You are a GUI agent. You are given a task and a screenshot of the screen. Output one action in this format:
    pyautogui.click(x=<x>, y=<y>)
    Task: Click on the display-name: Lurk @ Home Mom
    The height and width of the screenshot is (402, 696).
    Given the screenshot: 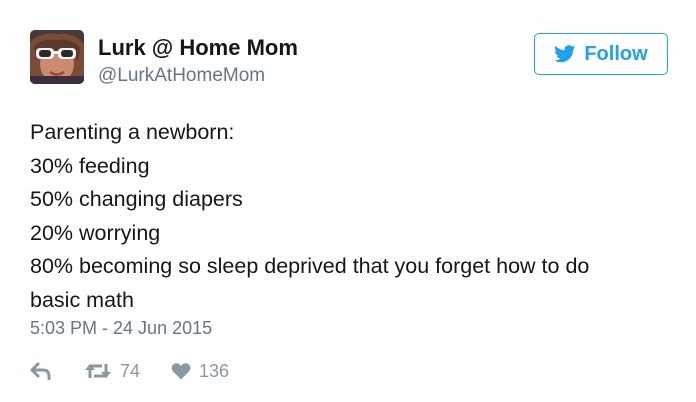 What is the action you would take?
    pyautogui.click(x=198, y=48)
    